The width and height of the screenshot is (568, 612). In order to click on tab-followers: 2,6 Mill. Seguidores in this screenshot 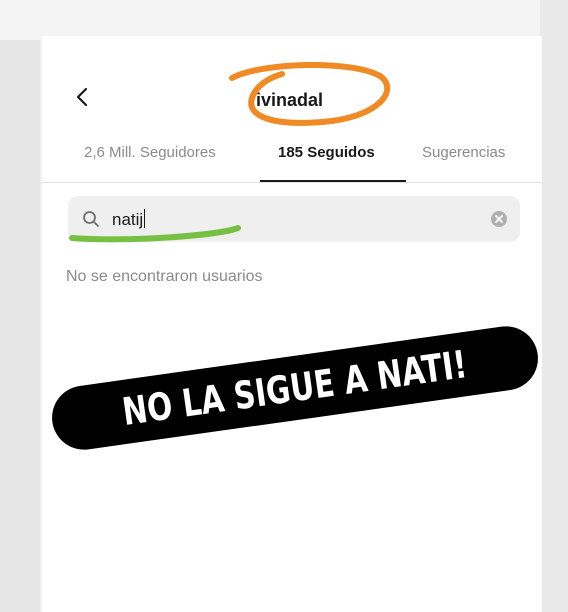, I will do `click(150, 152)`.